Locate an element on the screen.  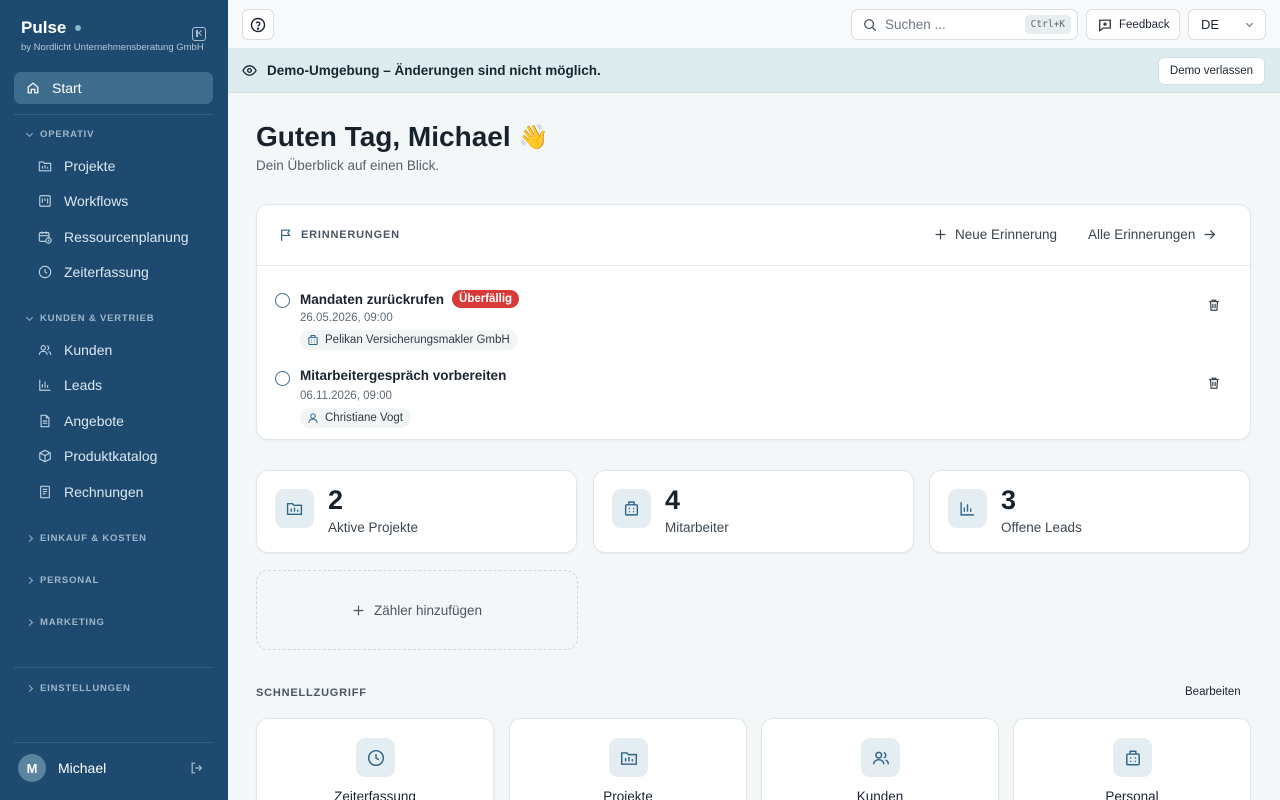
stat-card-projekte: 2 Aktive Projekte is located at coordinates (416, 511).